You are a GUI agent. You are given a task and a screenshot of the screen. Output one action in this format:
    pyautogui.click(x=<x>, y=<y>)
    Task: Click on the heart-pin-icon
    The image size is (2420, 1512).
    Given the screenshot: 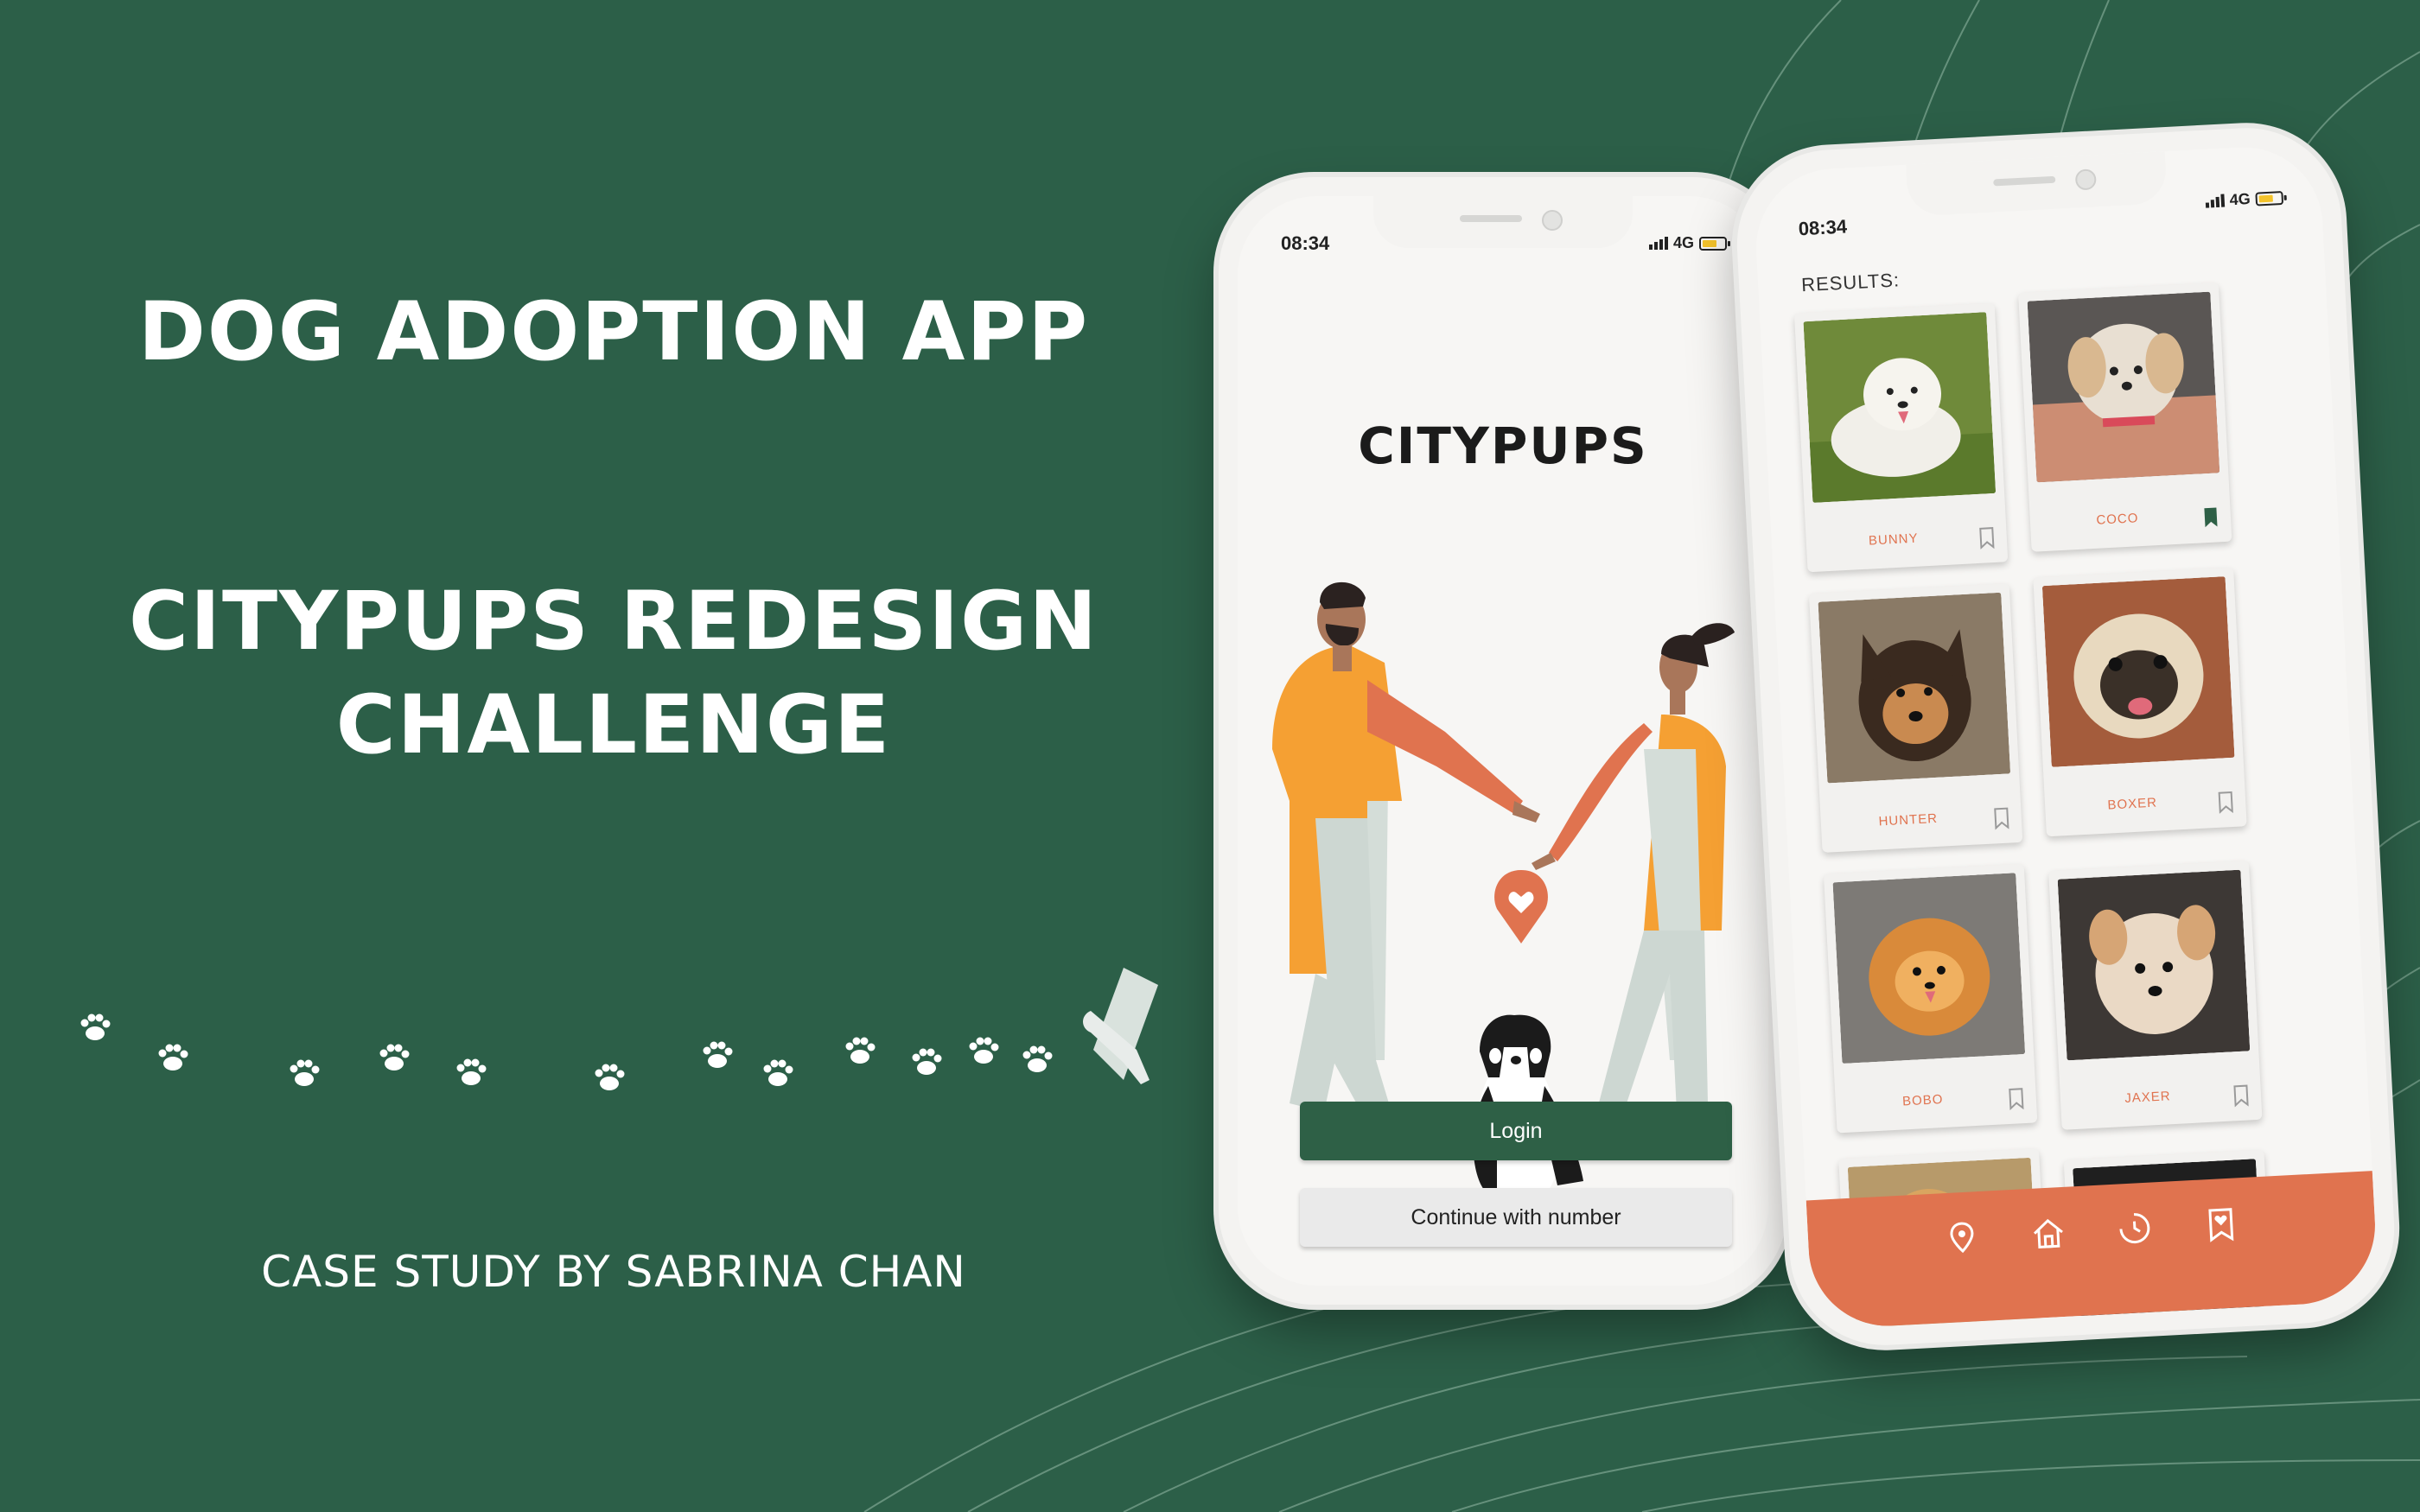 What is the action you would take?
    pyautogui.click(x=1521, y=906)
    